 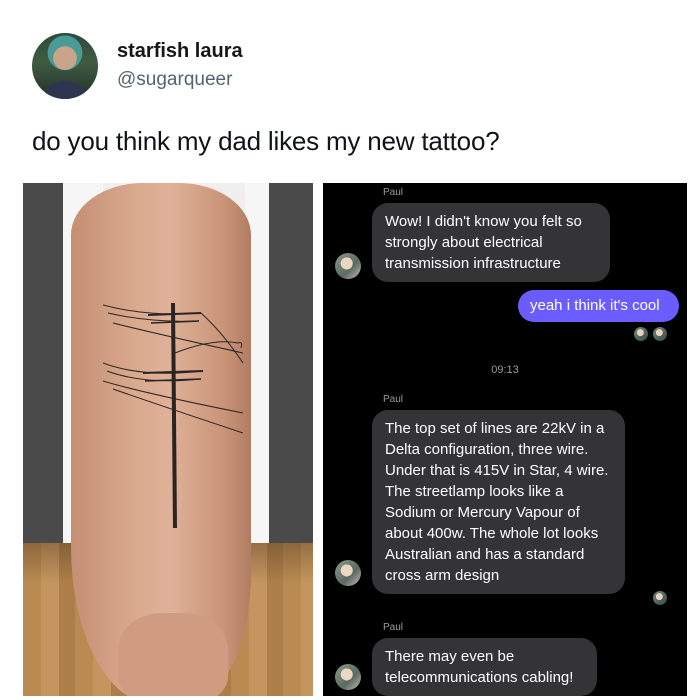 I want to click on display-name: starfish laura, so click(x=180, y=51).